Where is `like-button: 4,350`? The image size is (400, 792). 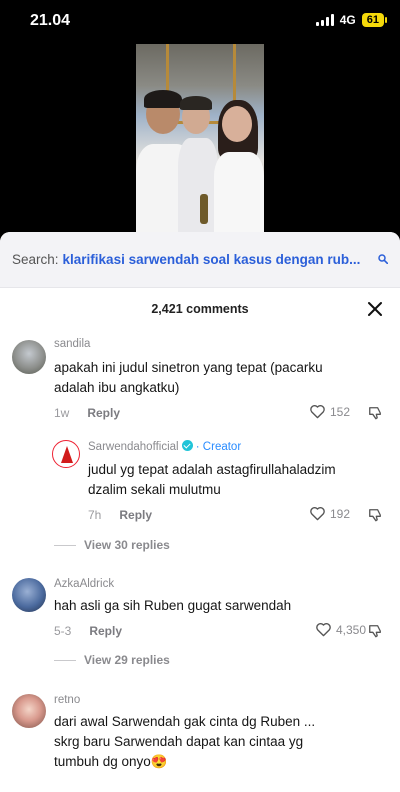
like-button: 4,350 is located at coordinates (340, 629).